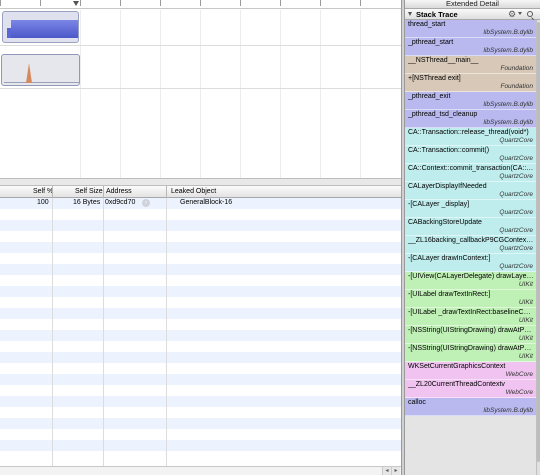 The image size is (540, 475). What do you see at coordinates (449, 150) in the screenshot?
I see `stack-frame-function: CA::Transaction::commit()` at bounding box center [449, 150].